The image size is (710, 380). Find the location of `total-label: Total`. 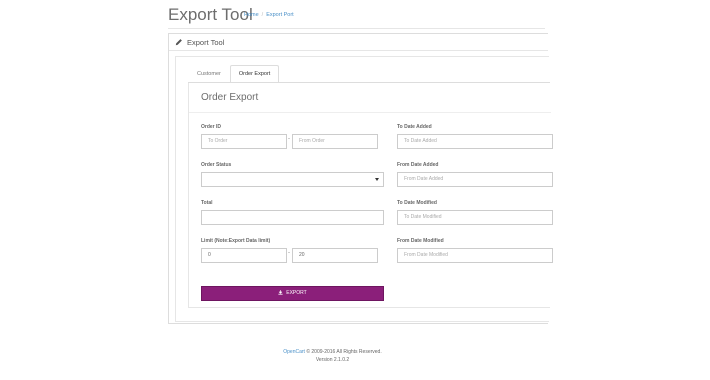

total-label: Total is located at coordinates (207, 203).